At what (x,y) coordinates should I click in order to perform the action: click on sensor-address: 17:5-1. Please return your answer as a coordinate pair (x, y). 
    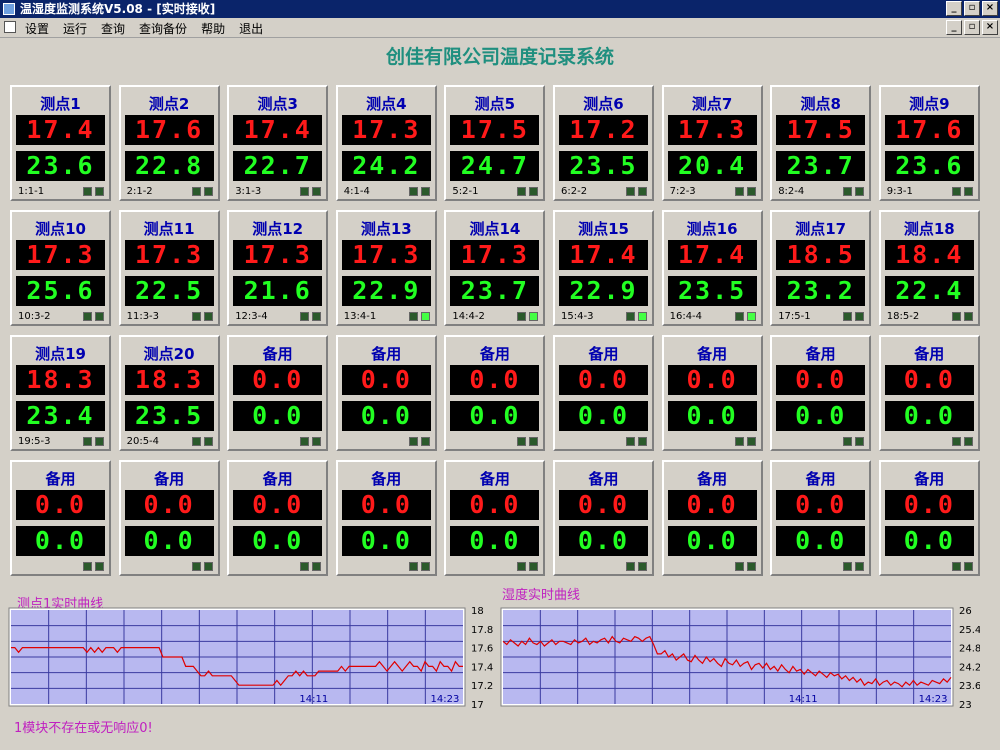
    Looking at the image, I should click on (794, 316).